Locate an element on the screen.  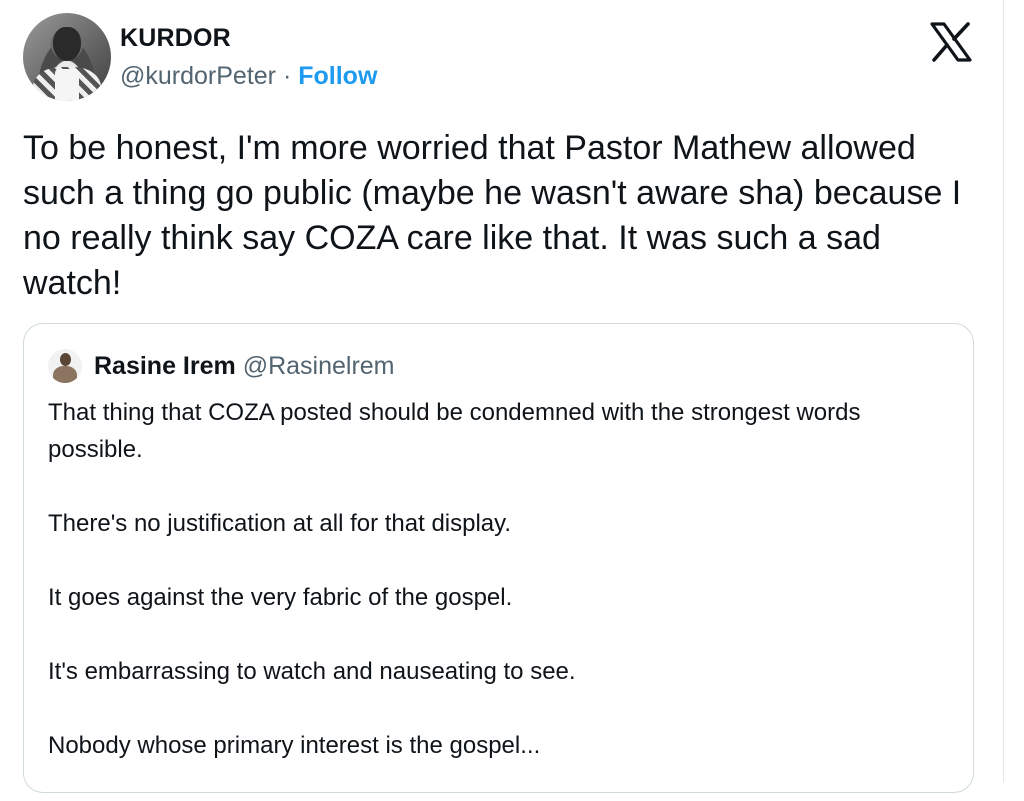
avatar-shirt is located at coordinates (67, 85).